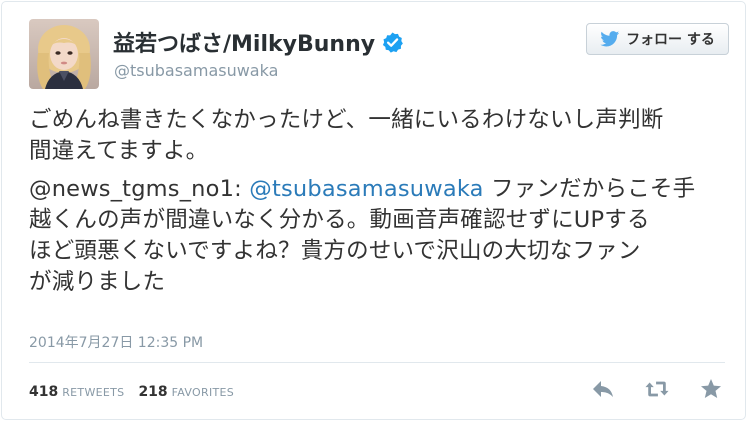 This screenshot has height=424, width=749. I want to click on display-name: 益若つばさ/MilkyBunny, so click(244, 42).